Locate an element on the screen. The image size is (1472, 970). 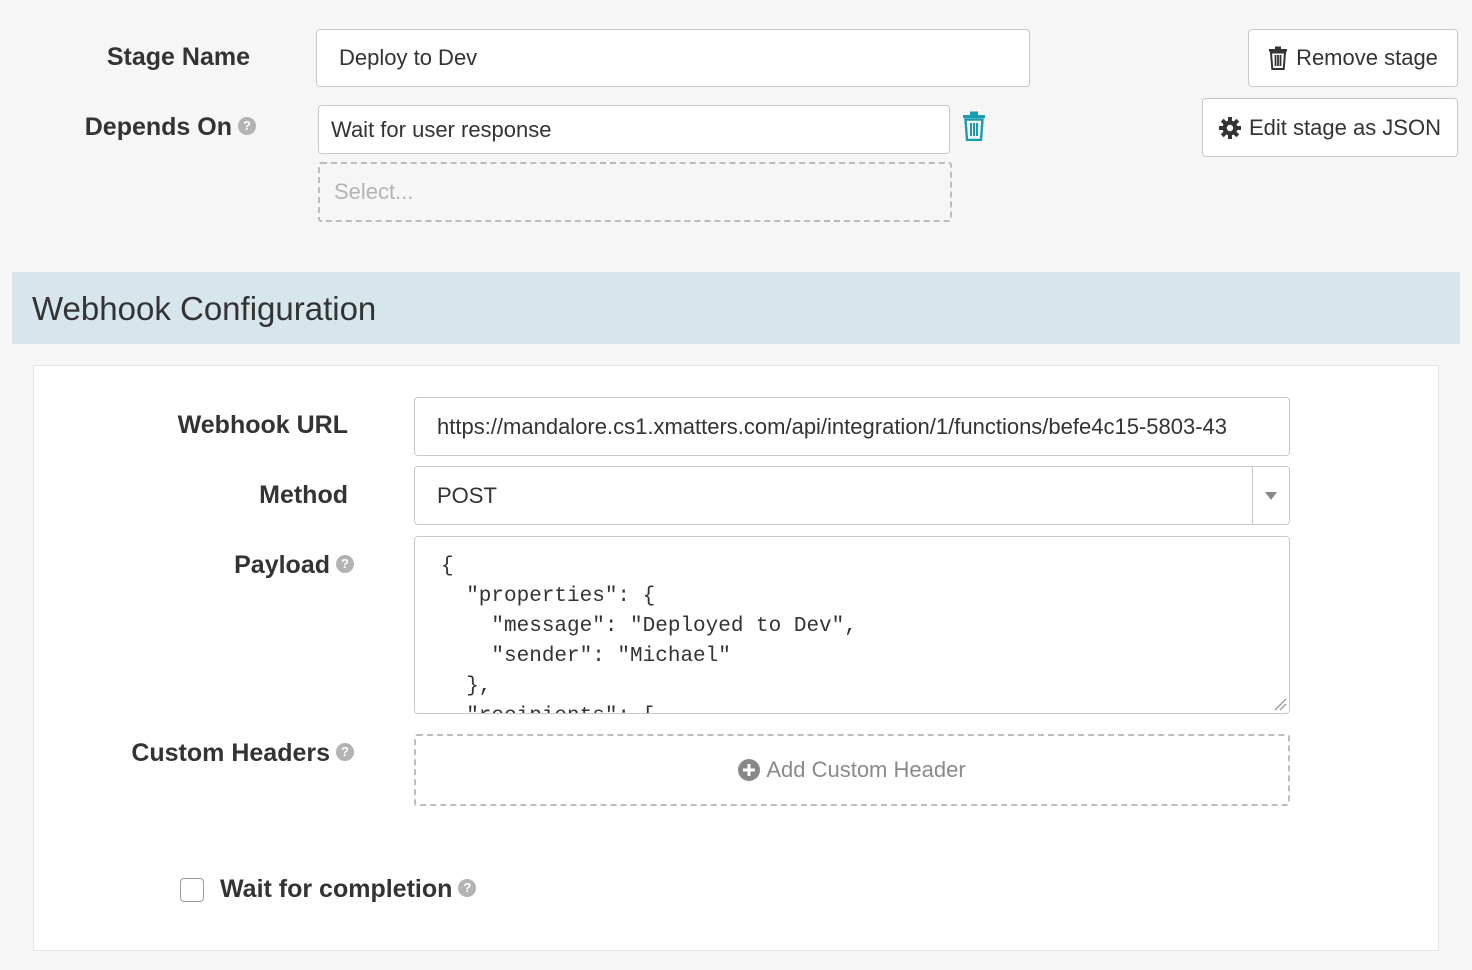
wait-for-completion-text: Wait for completion is located at coordinates (336, 889).